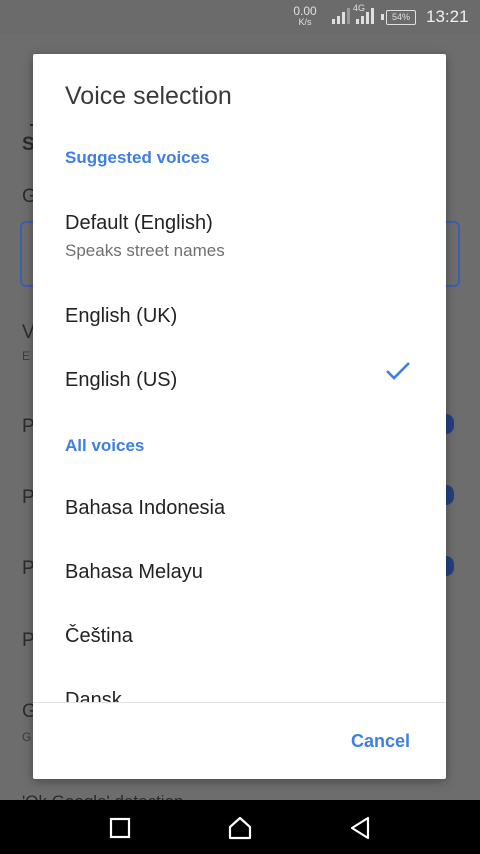  I want to click on network-speed: 0.00 K/s, so click(305, 16).